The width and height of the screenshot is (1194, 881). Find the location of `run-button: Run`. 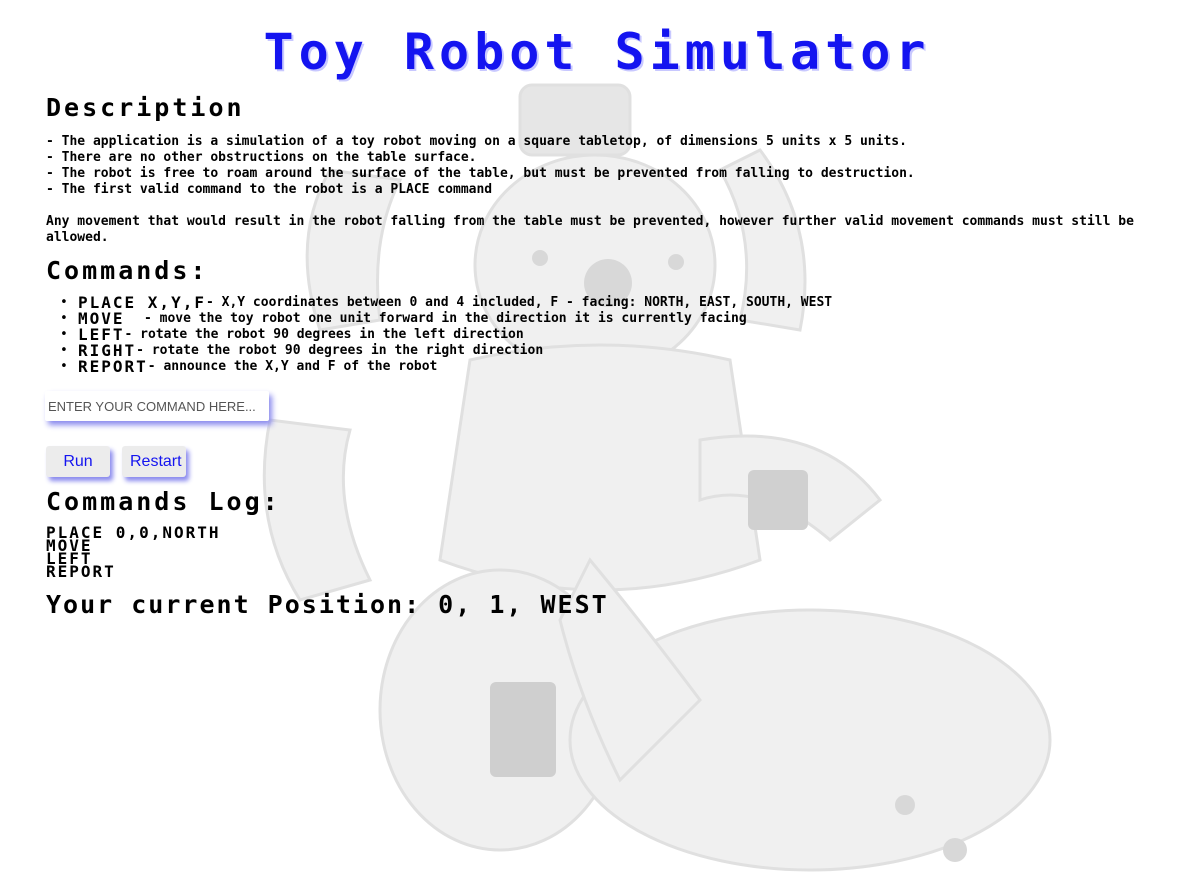

run-button: Run is located at coordinates (78, 461).